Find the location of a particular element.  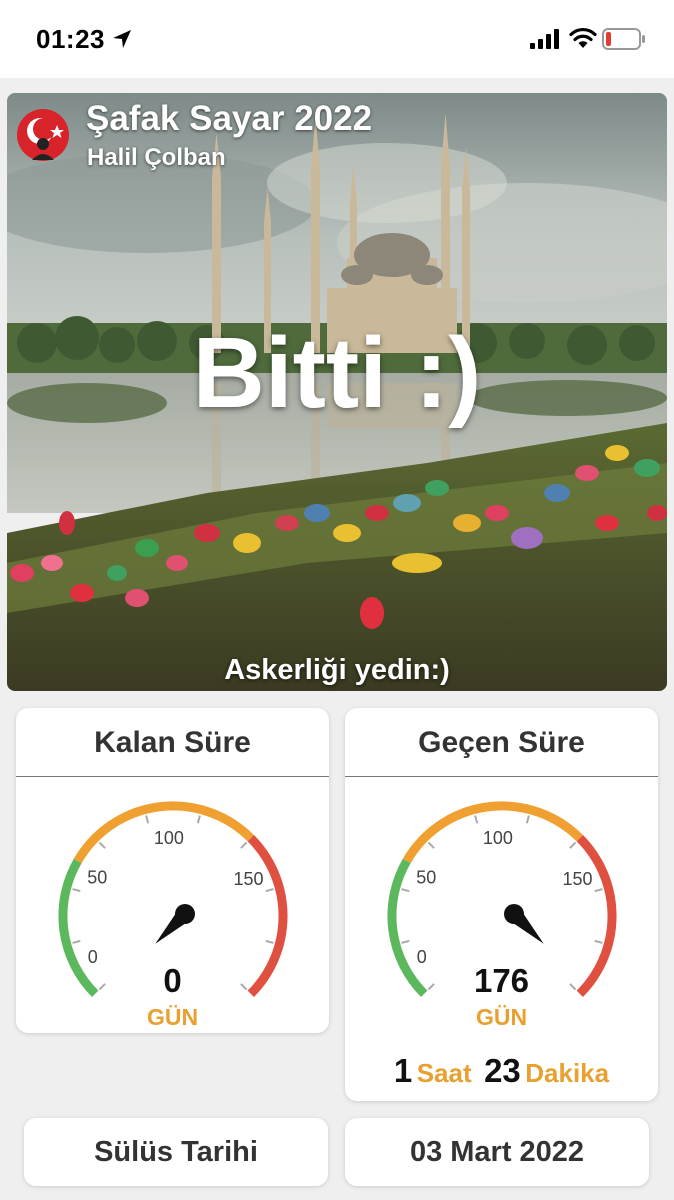

elapsed-hours-minutes: 1 Saat 23 Dakika is located at coordinates (501, 1071).